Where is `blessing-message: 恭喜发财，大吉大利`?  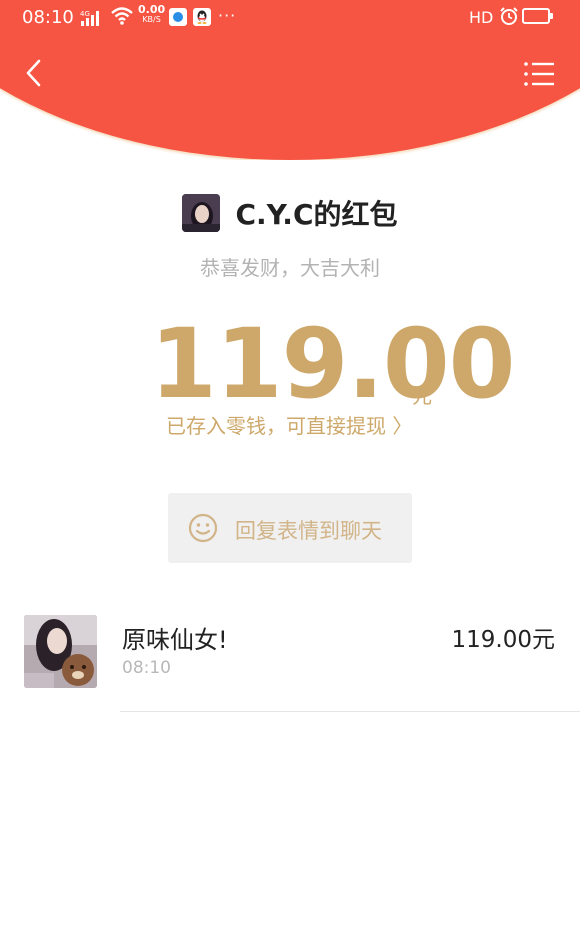 blessing-message: 恭喜发财，大吉大利 is located at coordinates (290, 268).